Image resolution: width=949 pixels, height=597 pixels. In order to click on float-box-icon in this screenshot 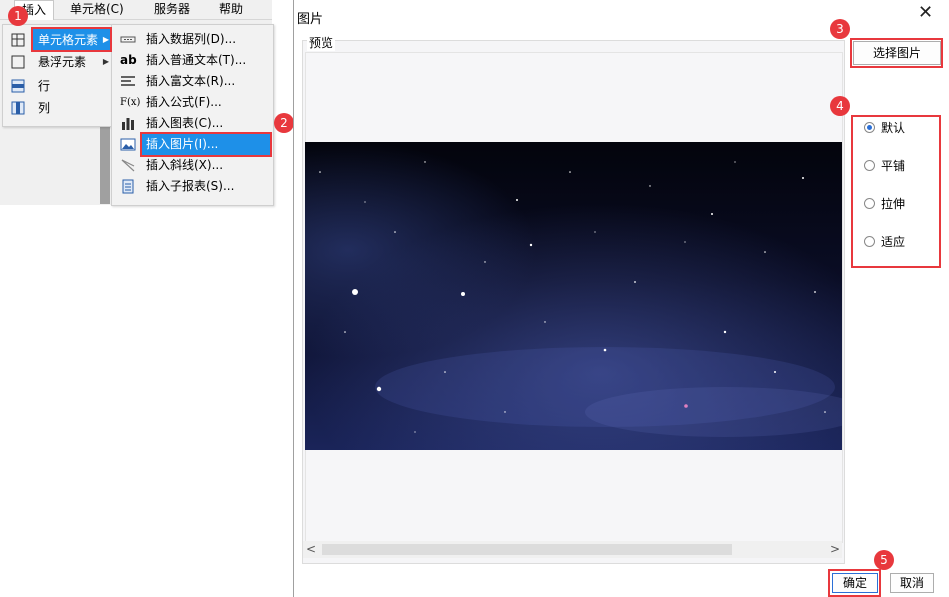, I will do `click(18, 62)`.